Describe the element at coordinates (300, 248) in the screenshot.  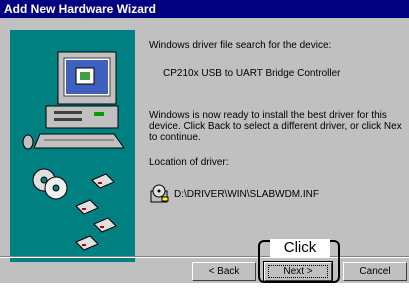
I see `click-callout-label: Click` at that location.